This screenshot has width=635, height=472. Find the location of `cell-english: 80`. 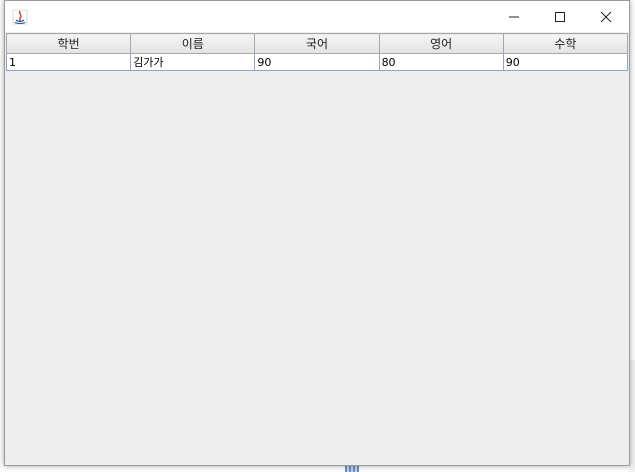

cell-english: 80 is located at coordinates (441, 62).